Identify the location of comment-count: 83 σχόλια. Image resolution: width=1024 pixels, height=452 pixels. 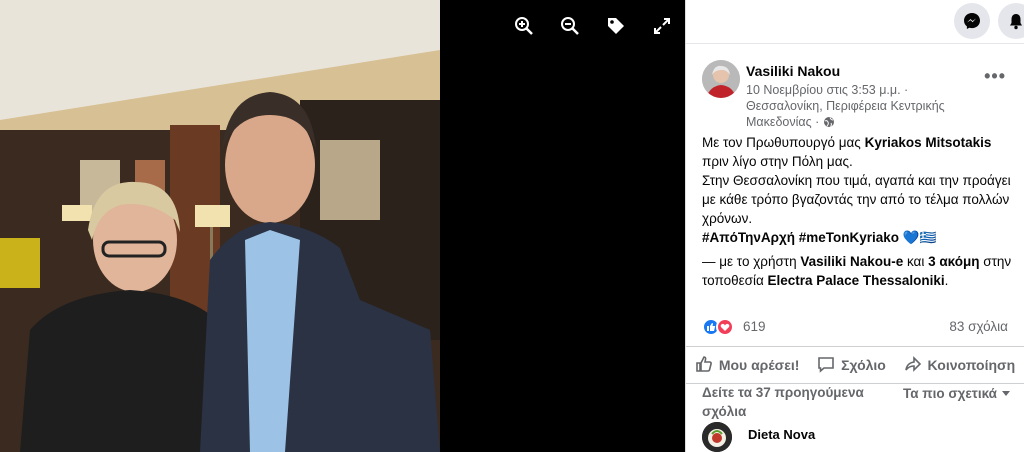
(978, 326).